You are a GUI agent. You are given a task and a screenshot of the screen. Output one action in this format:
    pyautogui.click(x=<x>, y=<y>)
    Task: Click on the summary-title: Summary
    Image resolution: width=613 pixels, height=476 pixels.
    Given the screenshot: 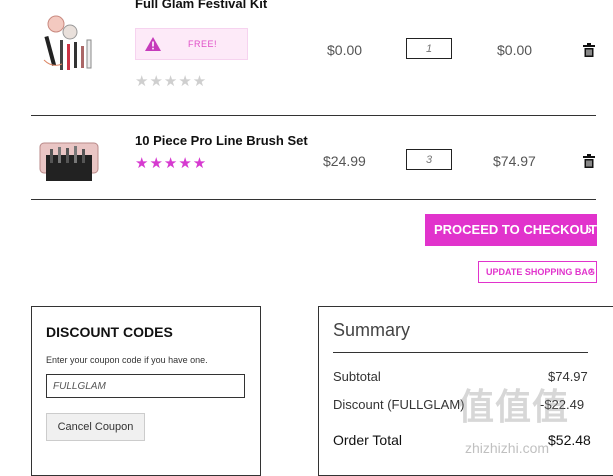 What is the action you would take?
    pyautogui.click(x=372, y=330)
    